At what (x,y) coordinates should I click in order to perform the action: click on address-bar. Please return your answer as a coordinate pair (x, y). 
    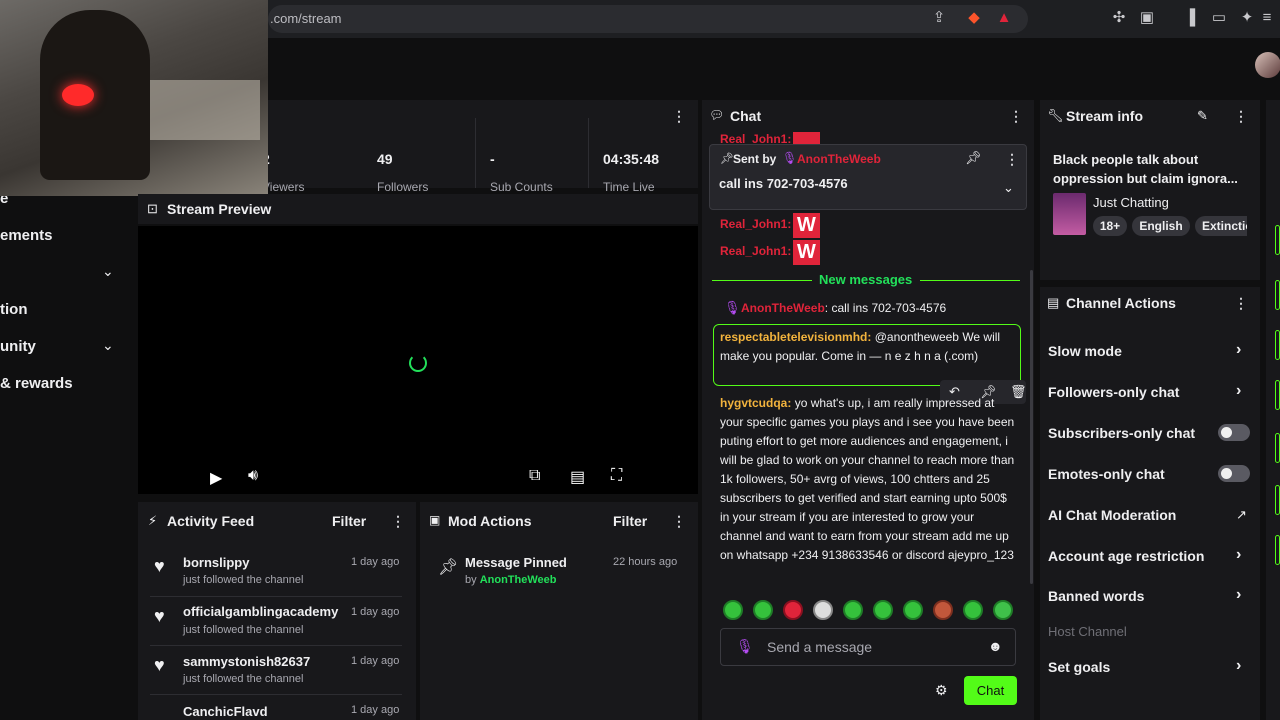
    Looking at the image, I should click on (648, 19).